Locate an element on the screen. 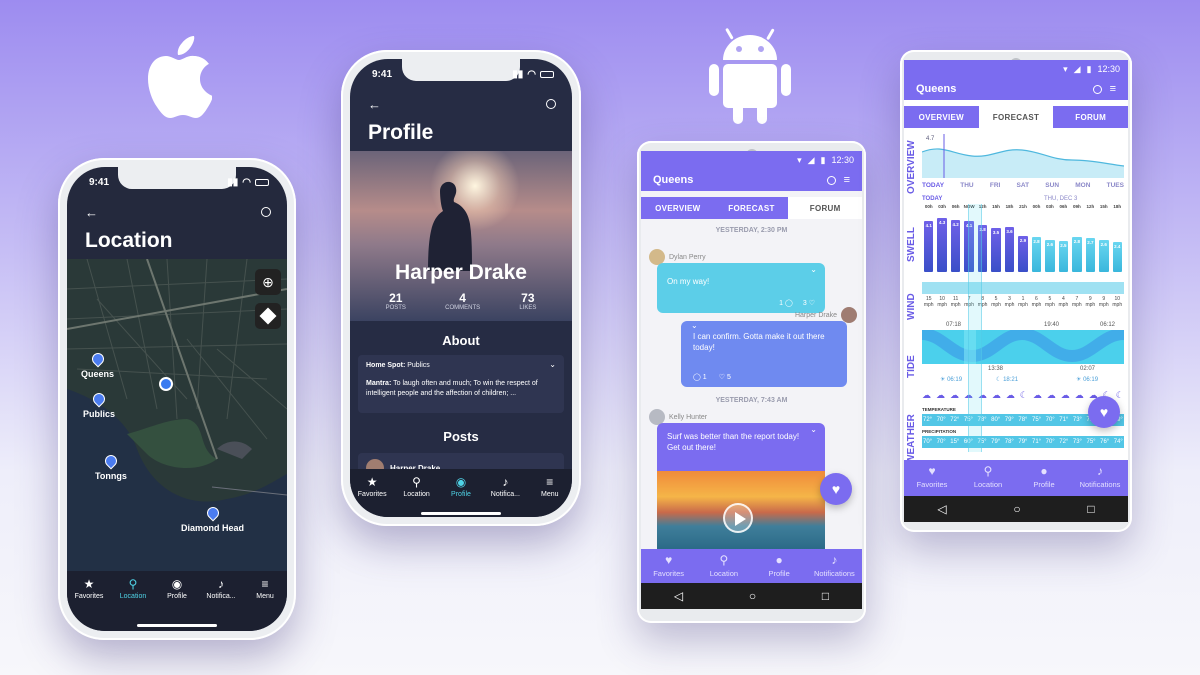  system-nav-bar: ◁ ○ □ is located at coordinates (1016, 509).